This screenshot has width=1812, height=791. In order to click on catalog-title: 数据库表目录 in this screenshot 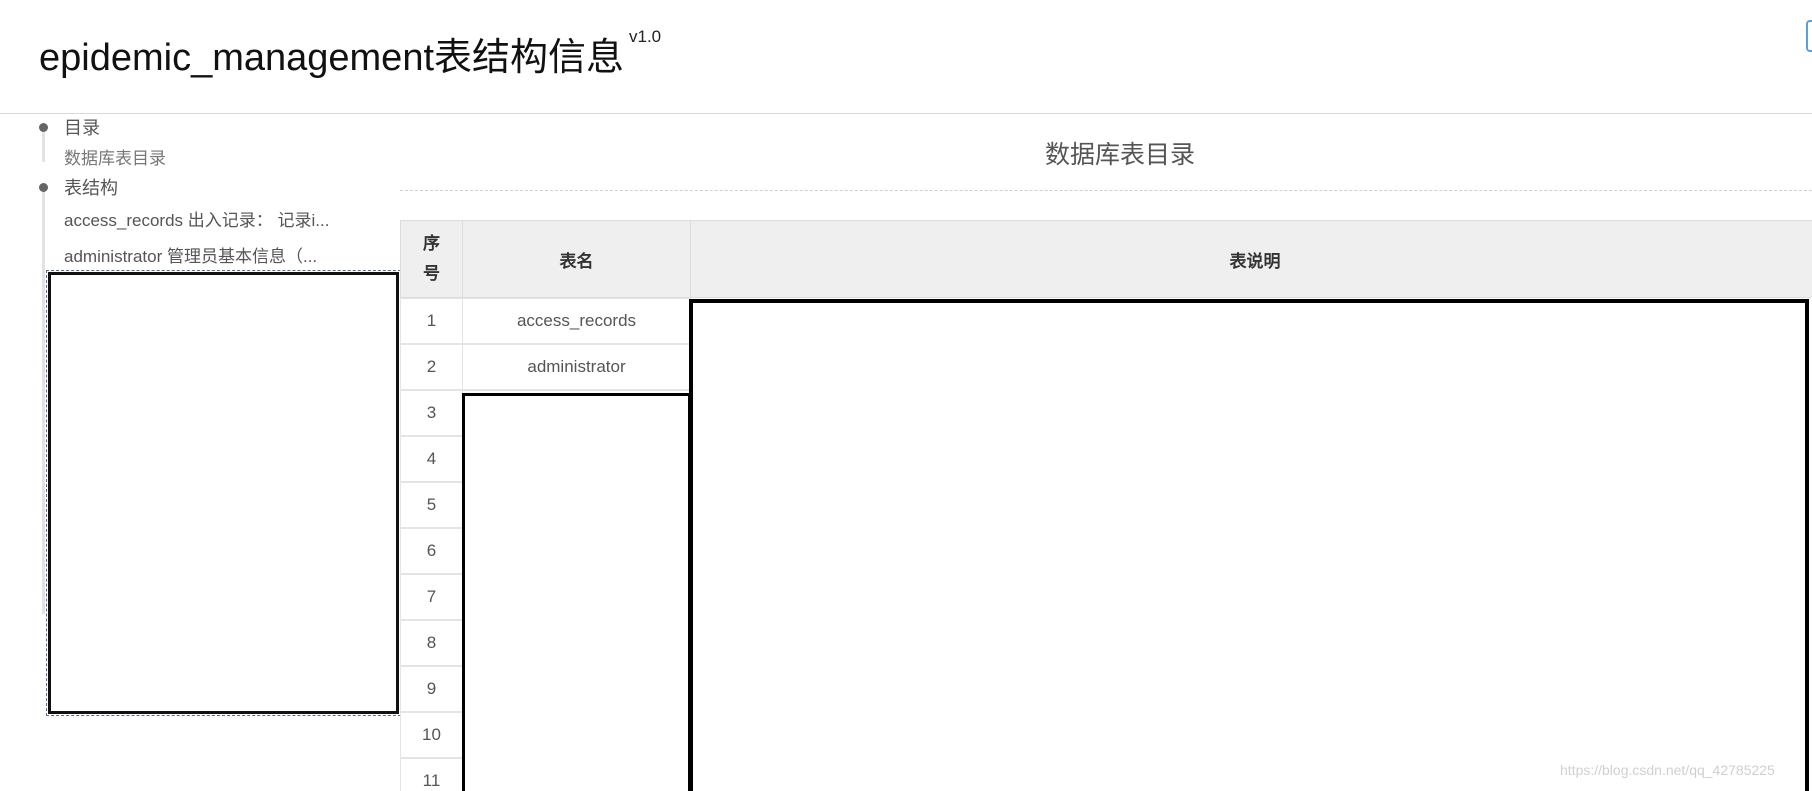, I will do `click(1119, 155)`.